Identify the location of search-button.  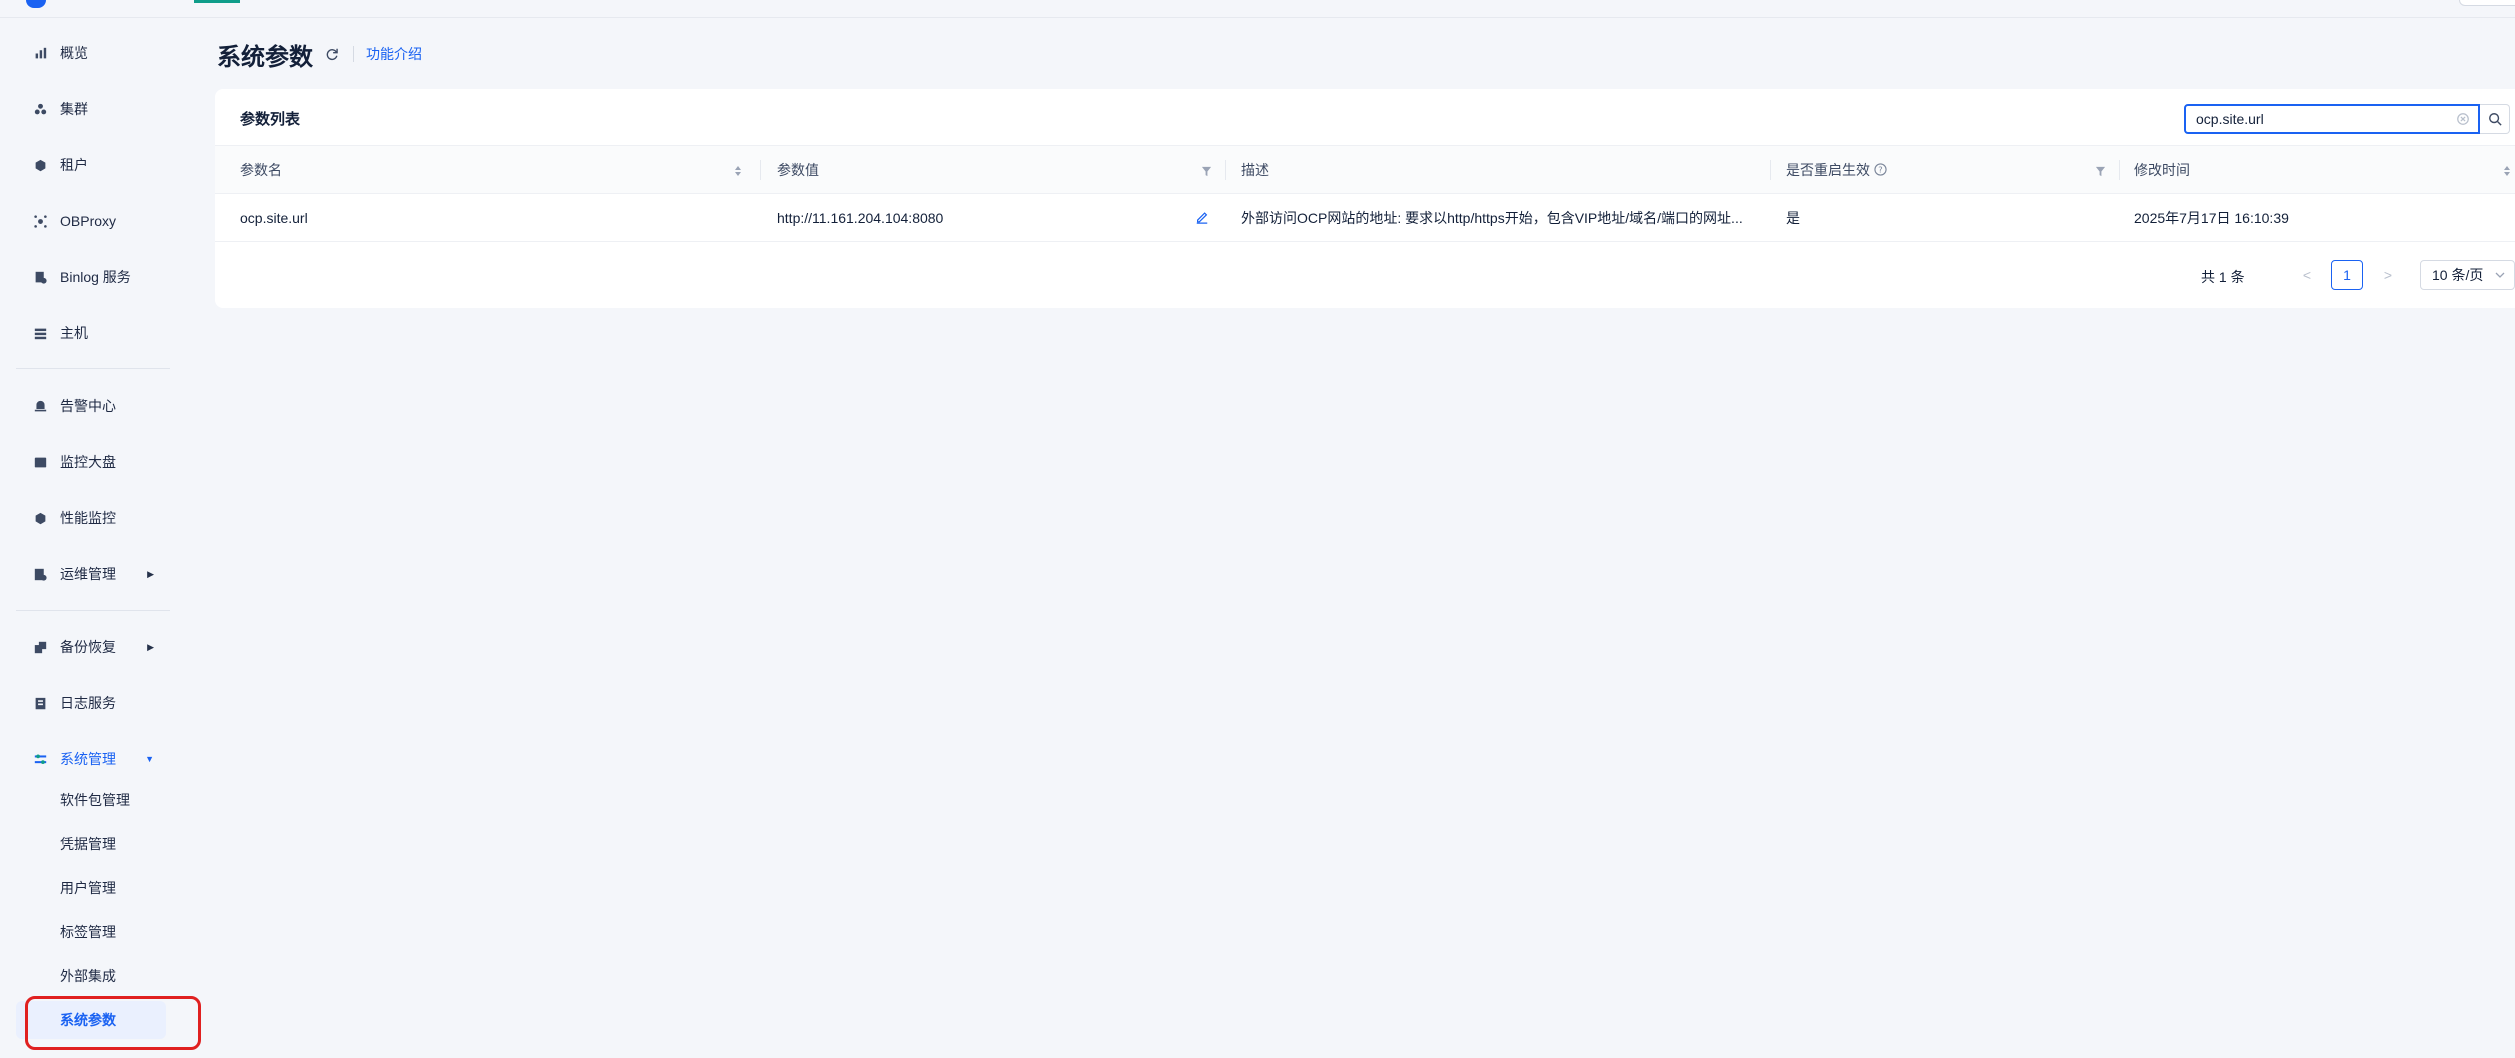
(2495, 119).